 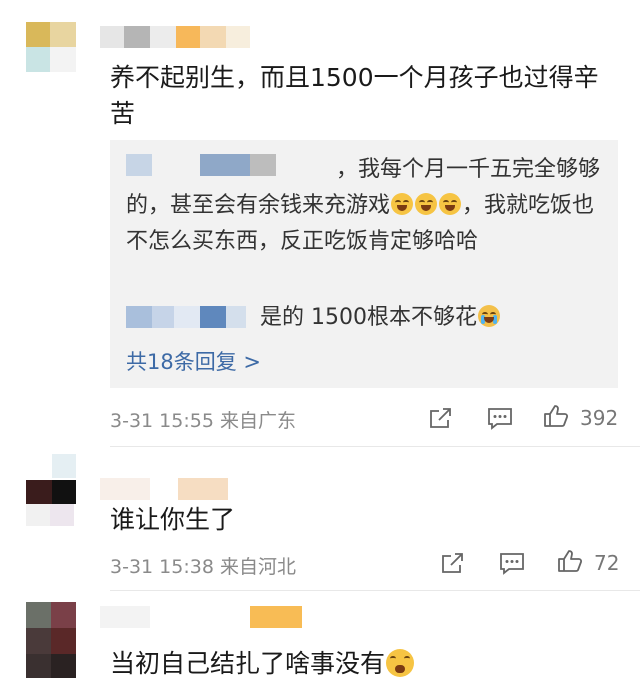 I want to click on crying-emoji, so click(x=488, y=316).